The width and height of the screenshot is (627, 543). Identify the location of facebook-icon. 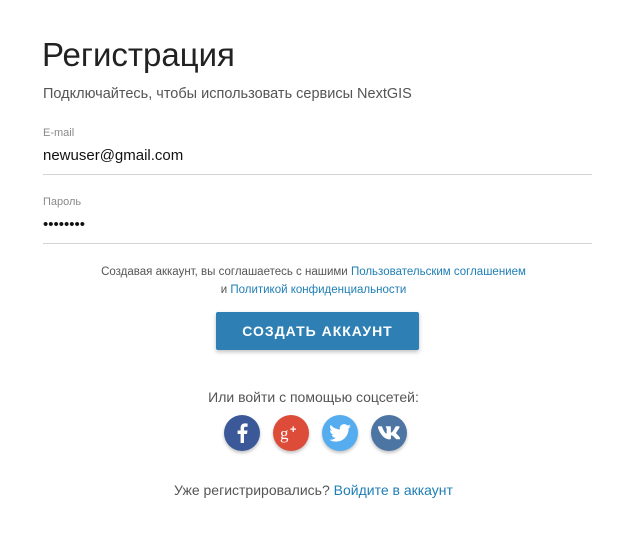
(242, 433).